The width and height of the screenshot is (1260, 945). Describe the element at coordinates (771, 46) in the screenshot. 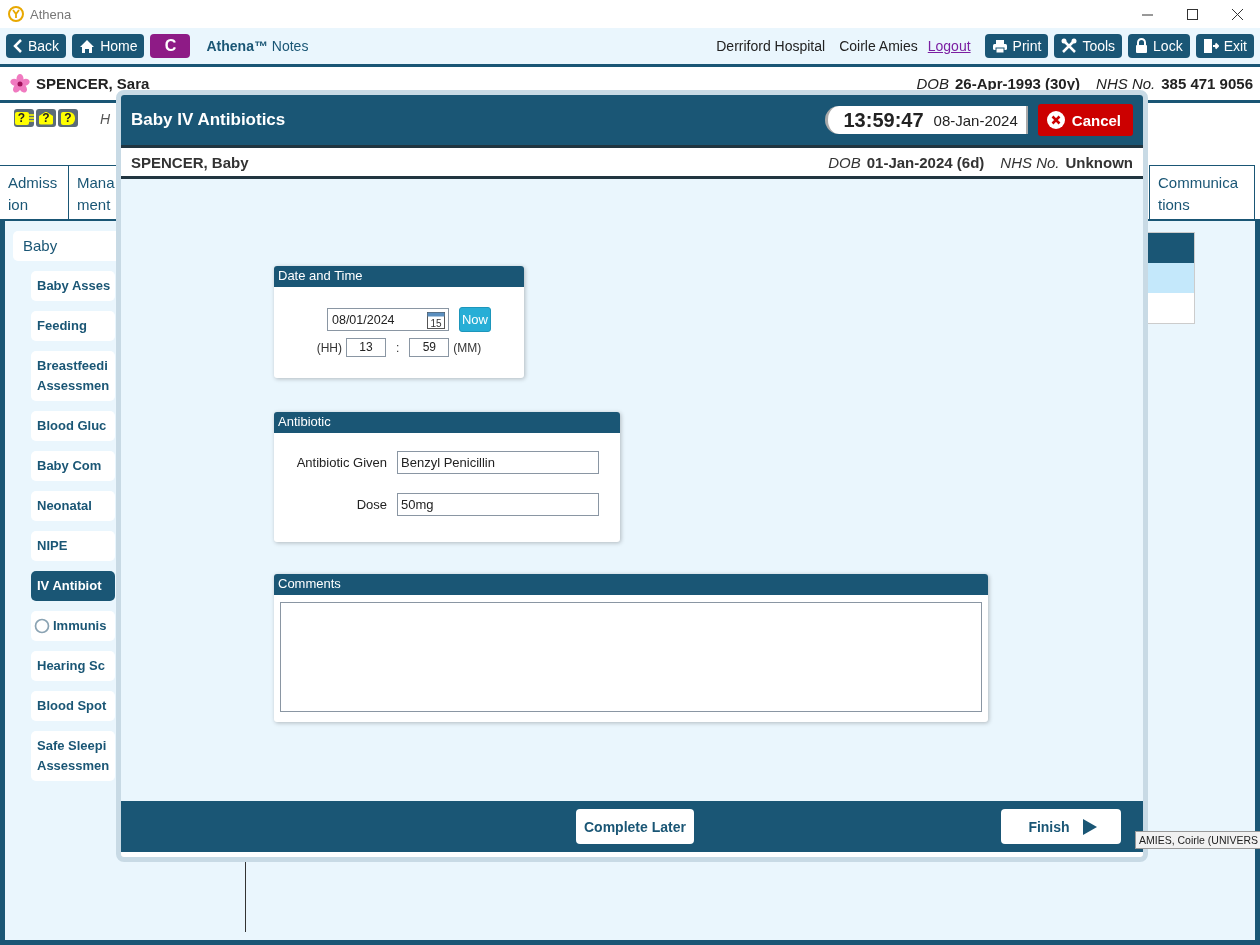

I see `hospital-name: Derriford Hospital` at that location.